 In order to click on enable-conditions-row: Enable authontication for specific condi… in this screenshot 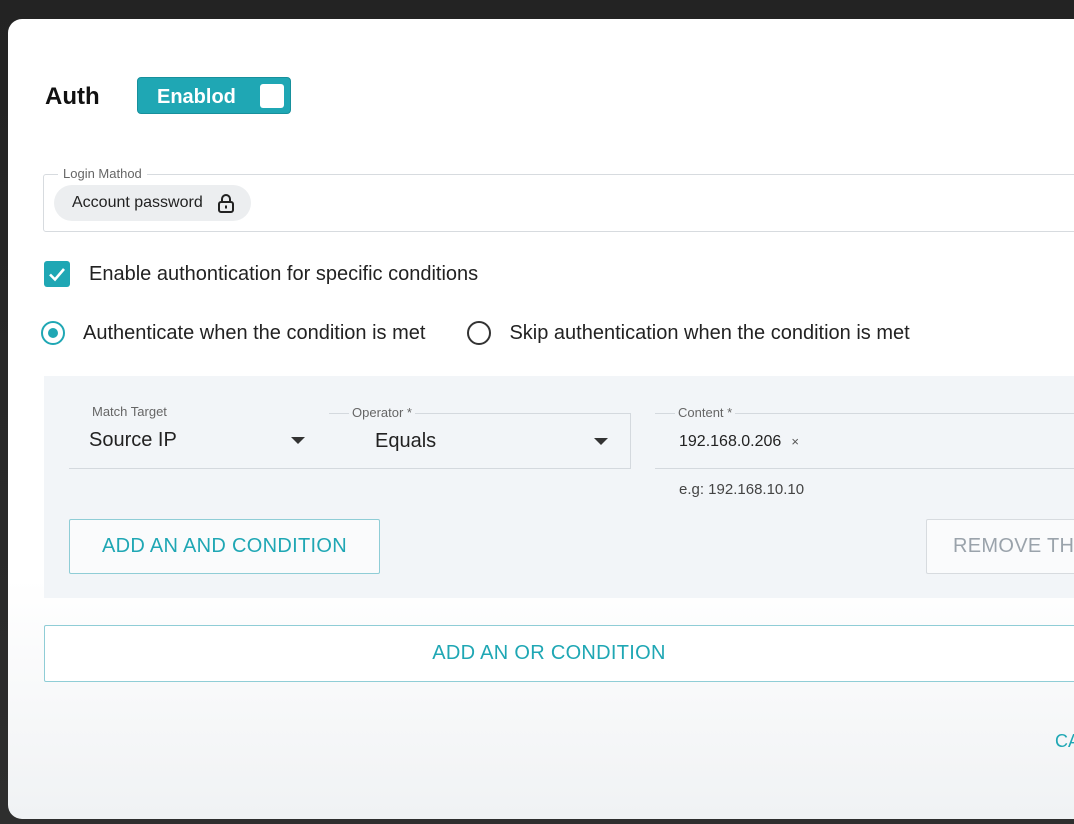, I will do `click(261, 274)`.